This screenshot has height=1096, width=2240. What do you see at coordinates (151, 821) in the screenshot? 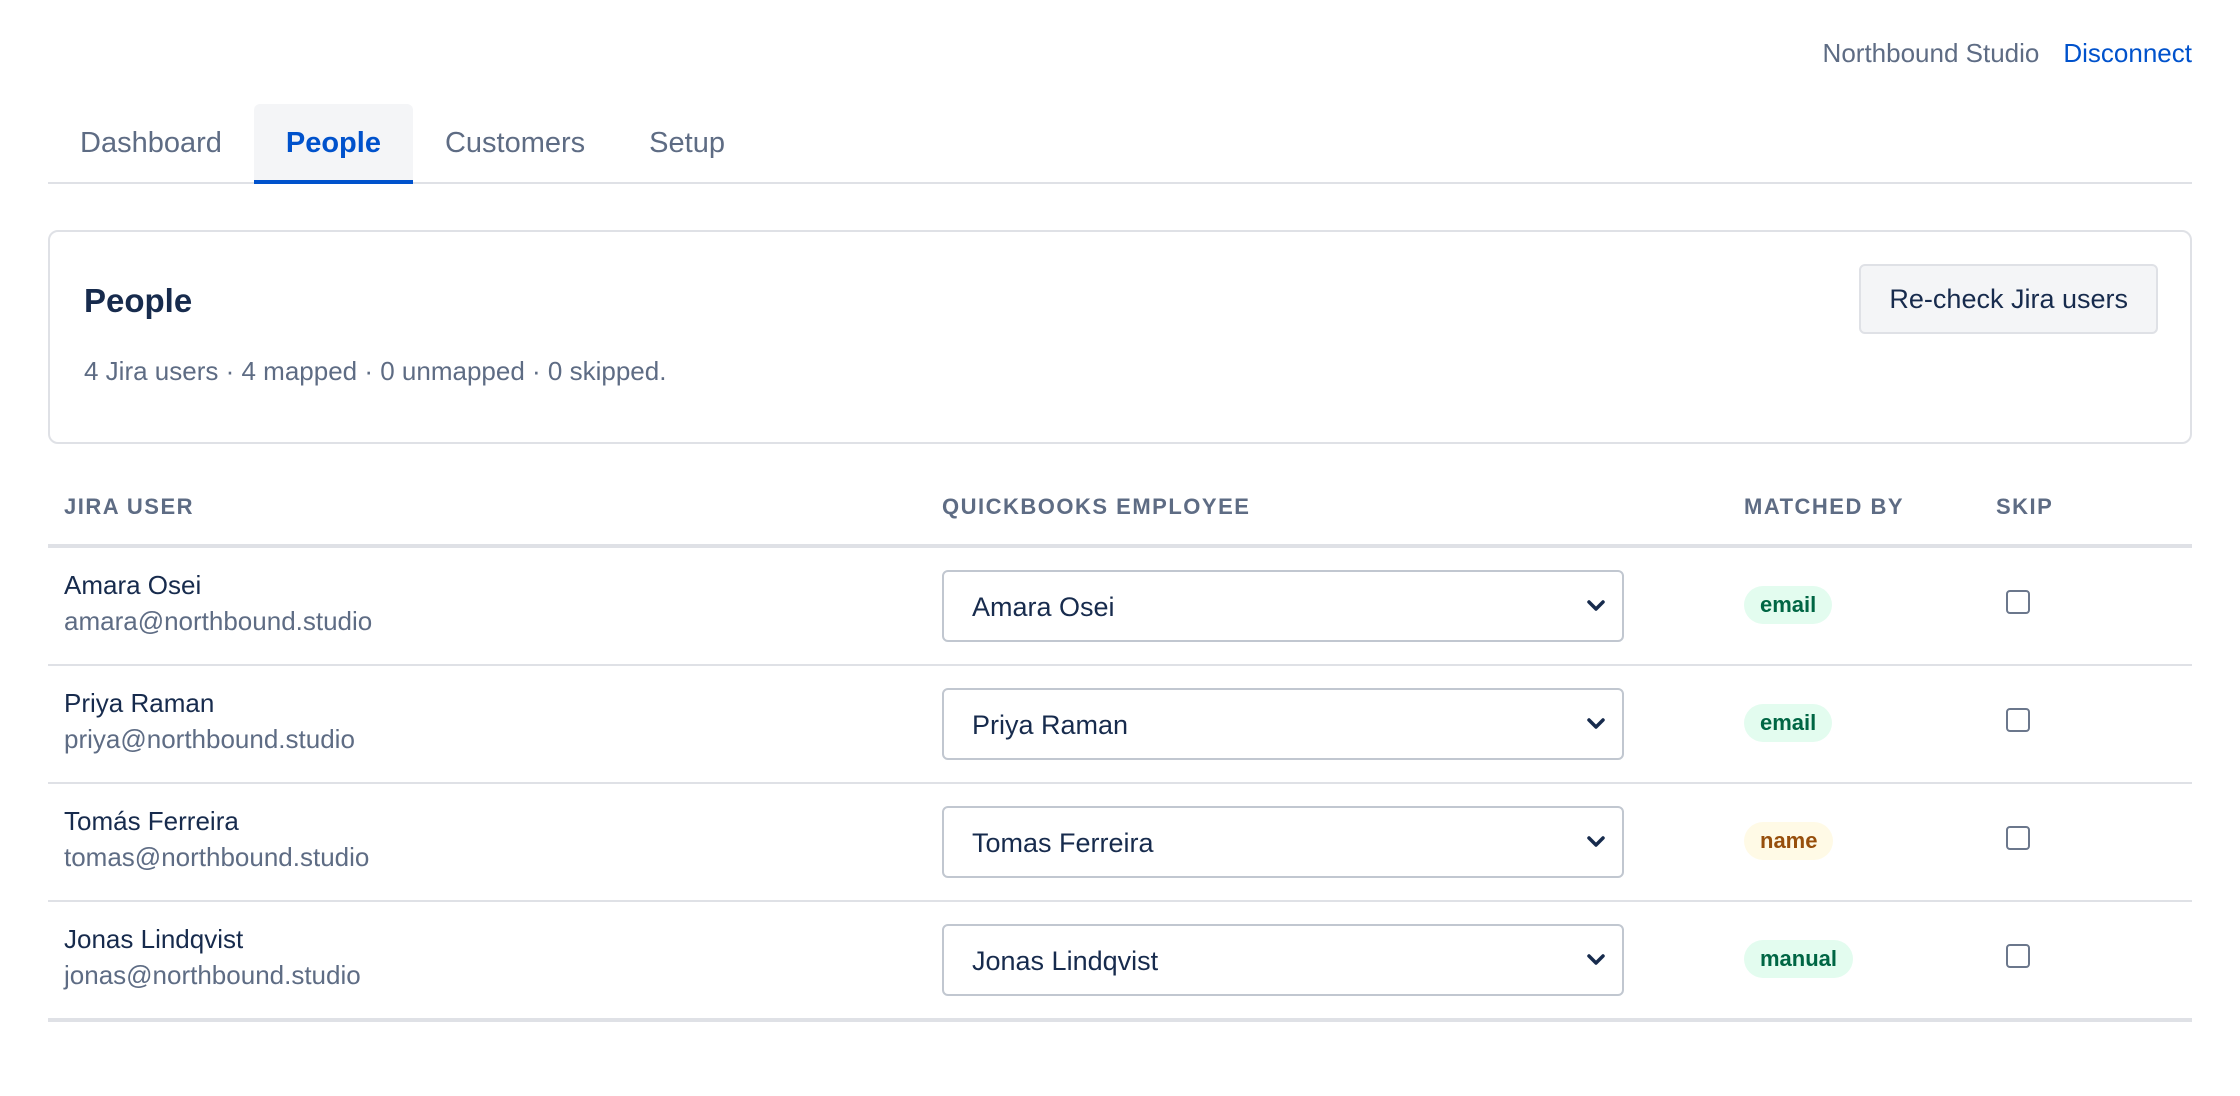
I see `jira-user-name: Tomás Ferreira` at bounding box center [151, 821].